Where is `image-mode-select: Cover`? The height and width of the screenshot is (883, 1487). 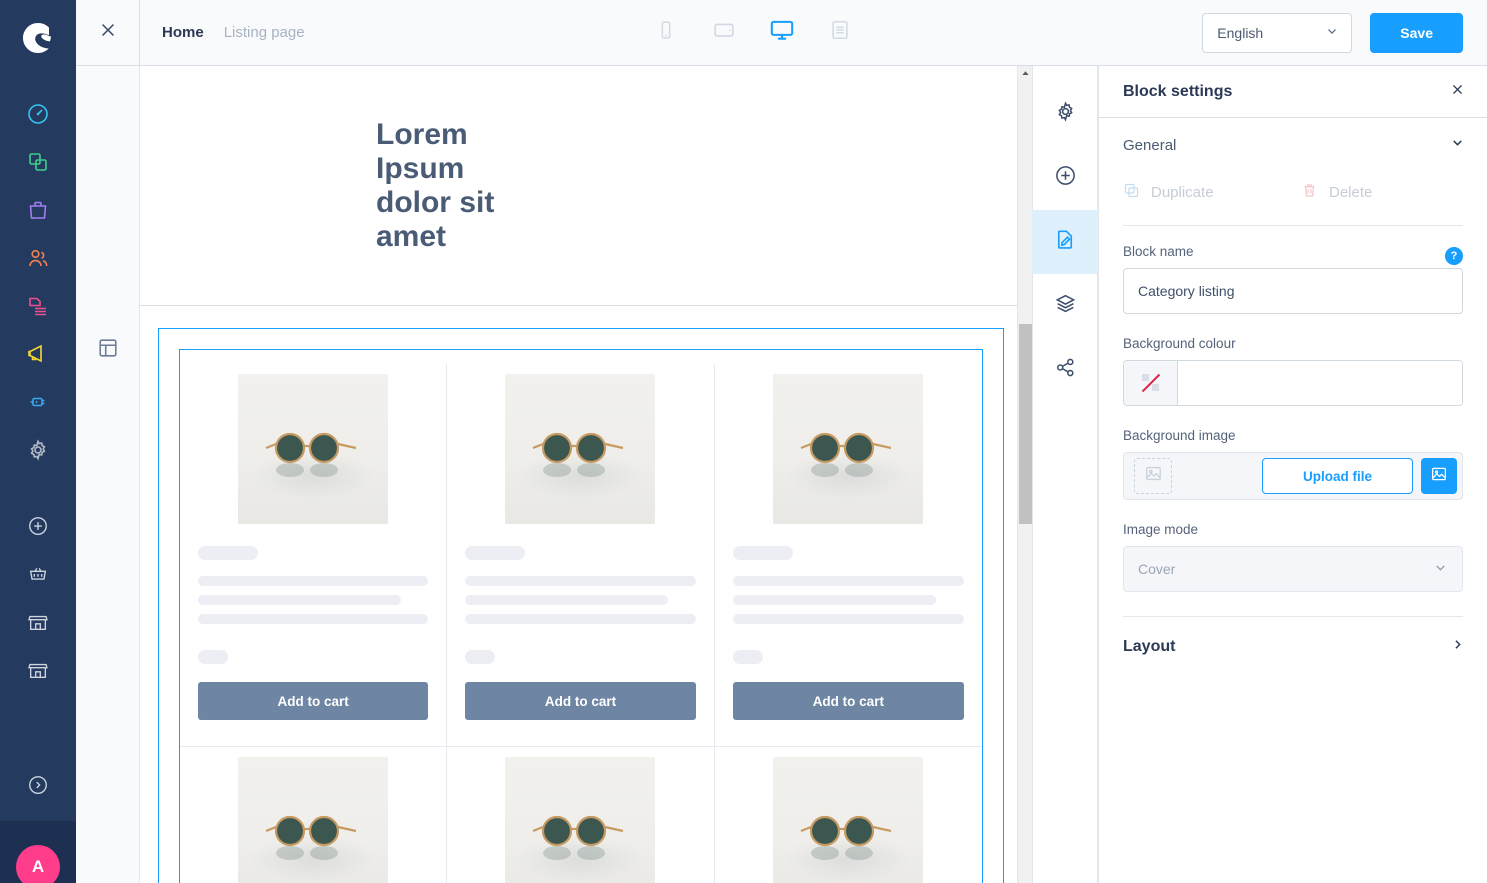 image-mode-select: Cover is located at coordinates (1293, 569).